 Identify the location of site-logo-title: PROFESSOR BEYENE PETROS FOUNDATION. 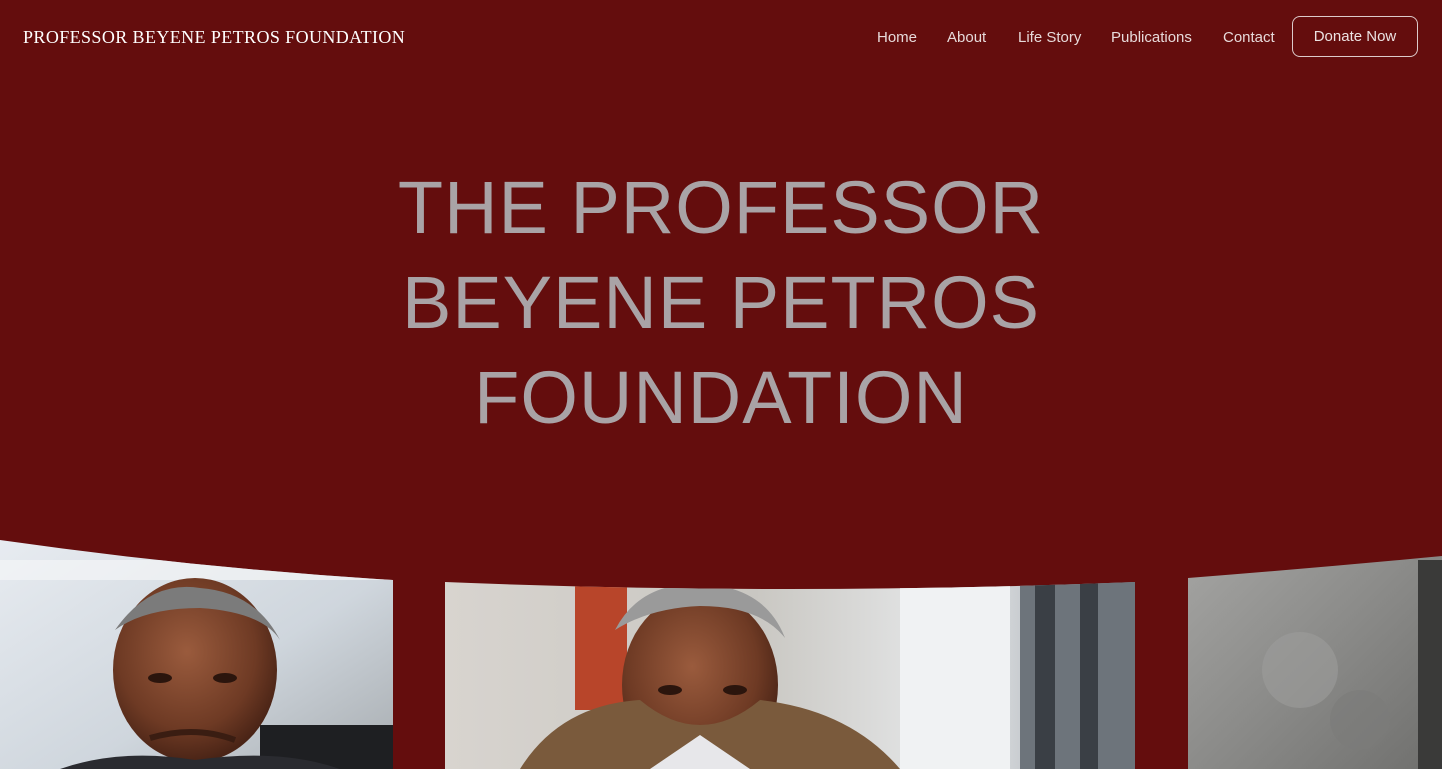
(214, 37).